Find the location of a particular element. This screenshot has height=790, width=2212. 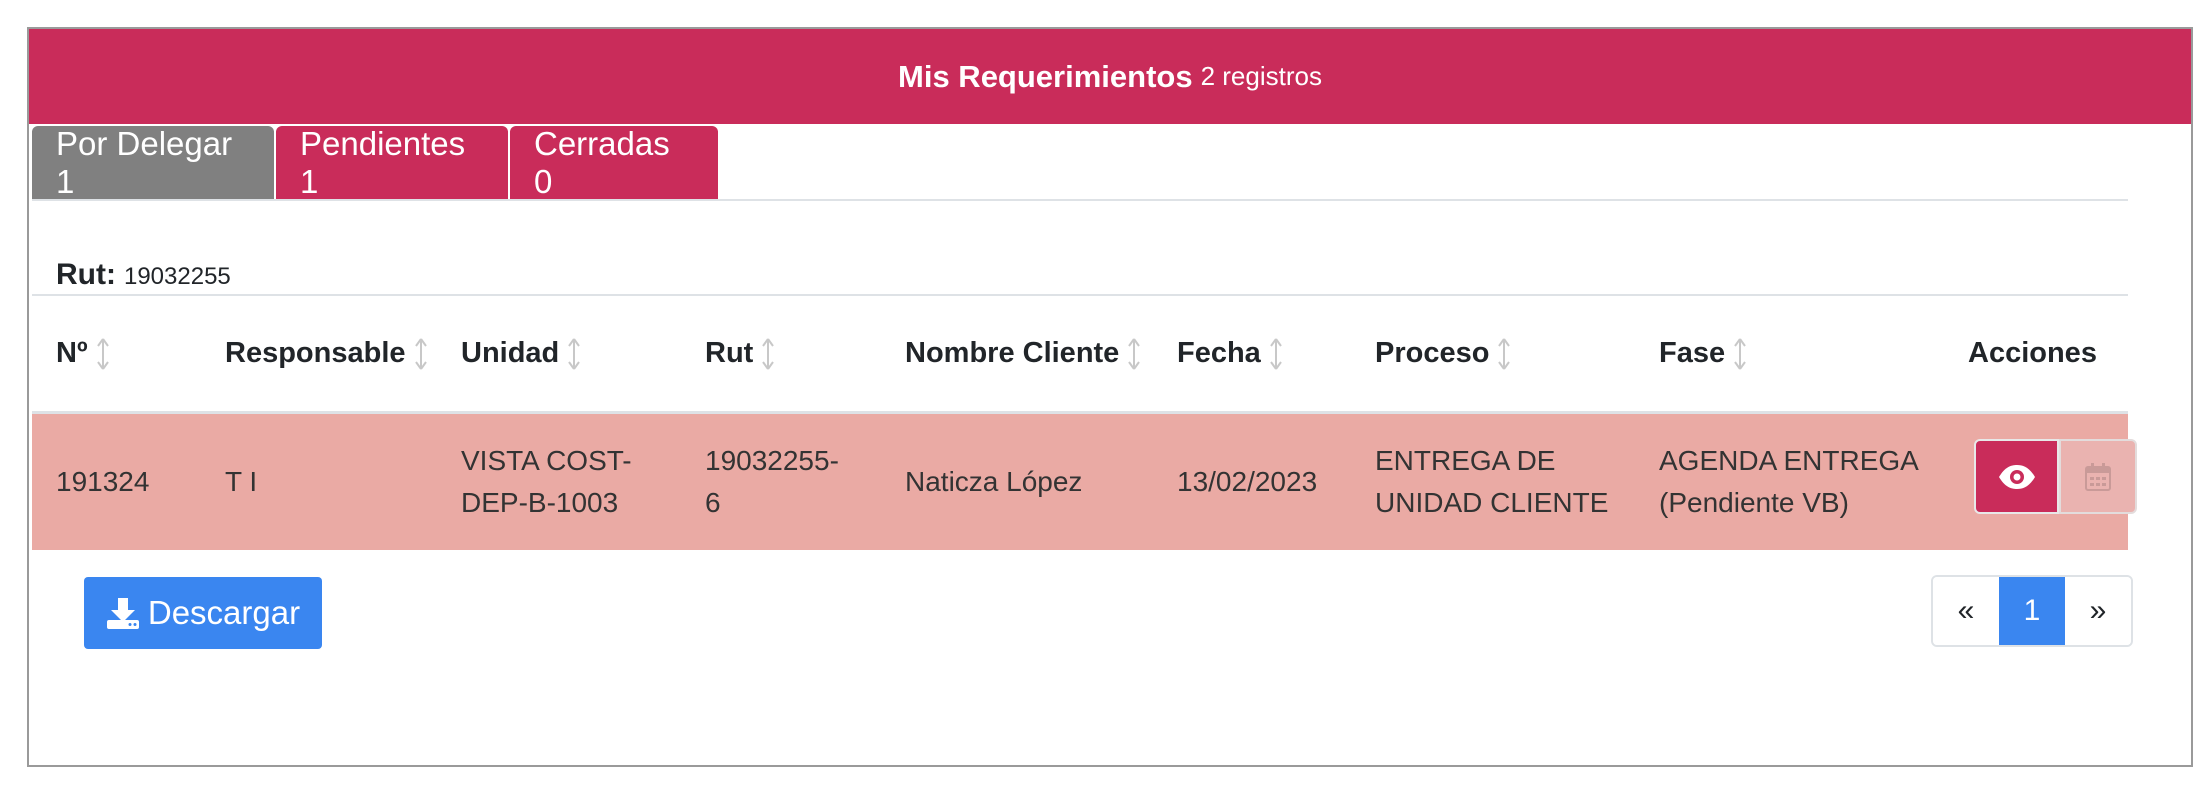

cell-unidad-line1: VISTA COST- is located at coordinates (546, 460).